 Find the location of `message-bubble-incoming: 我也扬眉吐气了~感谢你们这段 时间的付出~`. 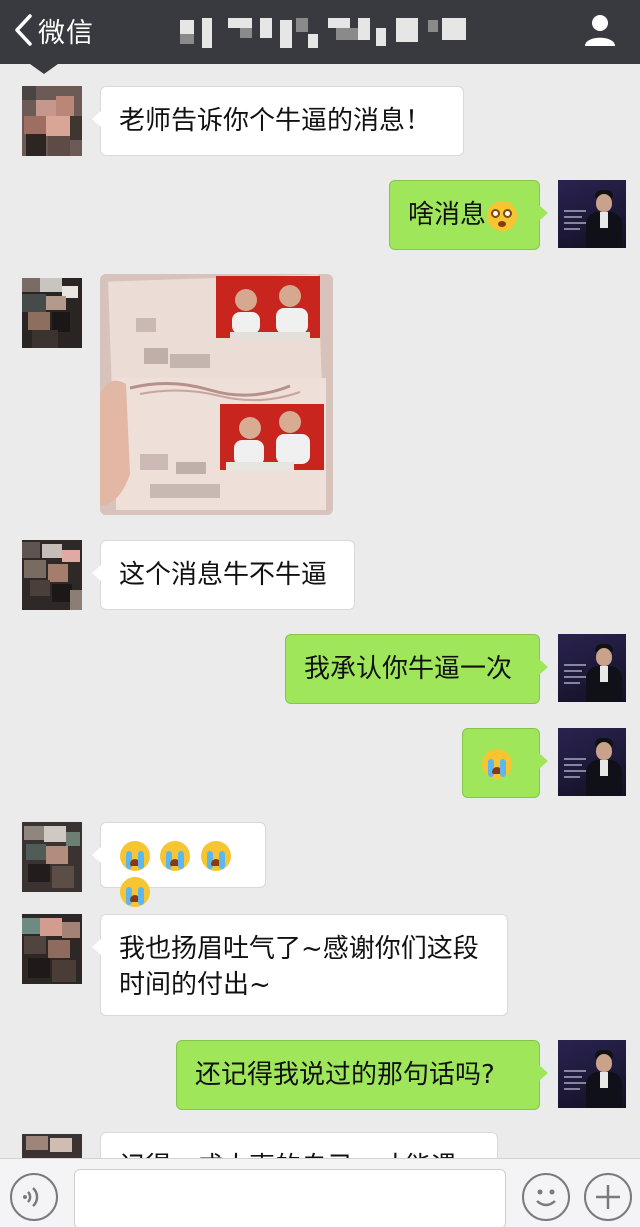

message-bubble-incoming: 我也扬眉吐气了~感谢你们这段 时间的付出~ is located at coordinates (300, 965).